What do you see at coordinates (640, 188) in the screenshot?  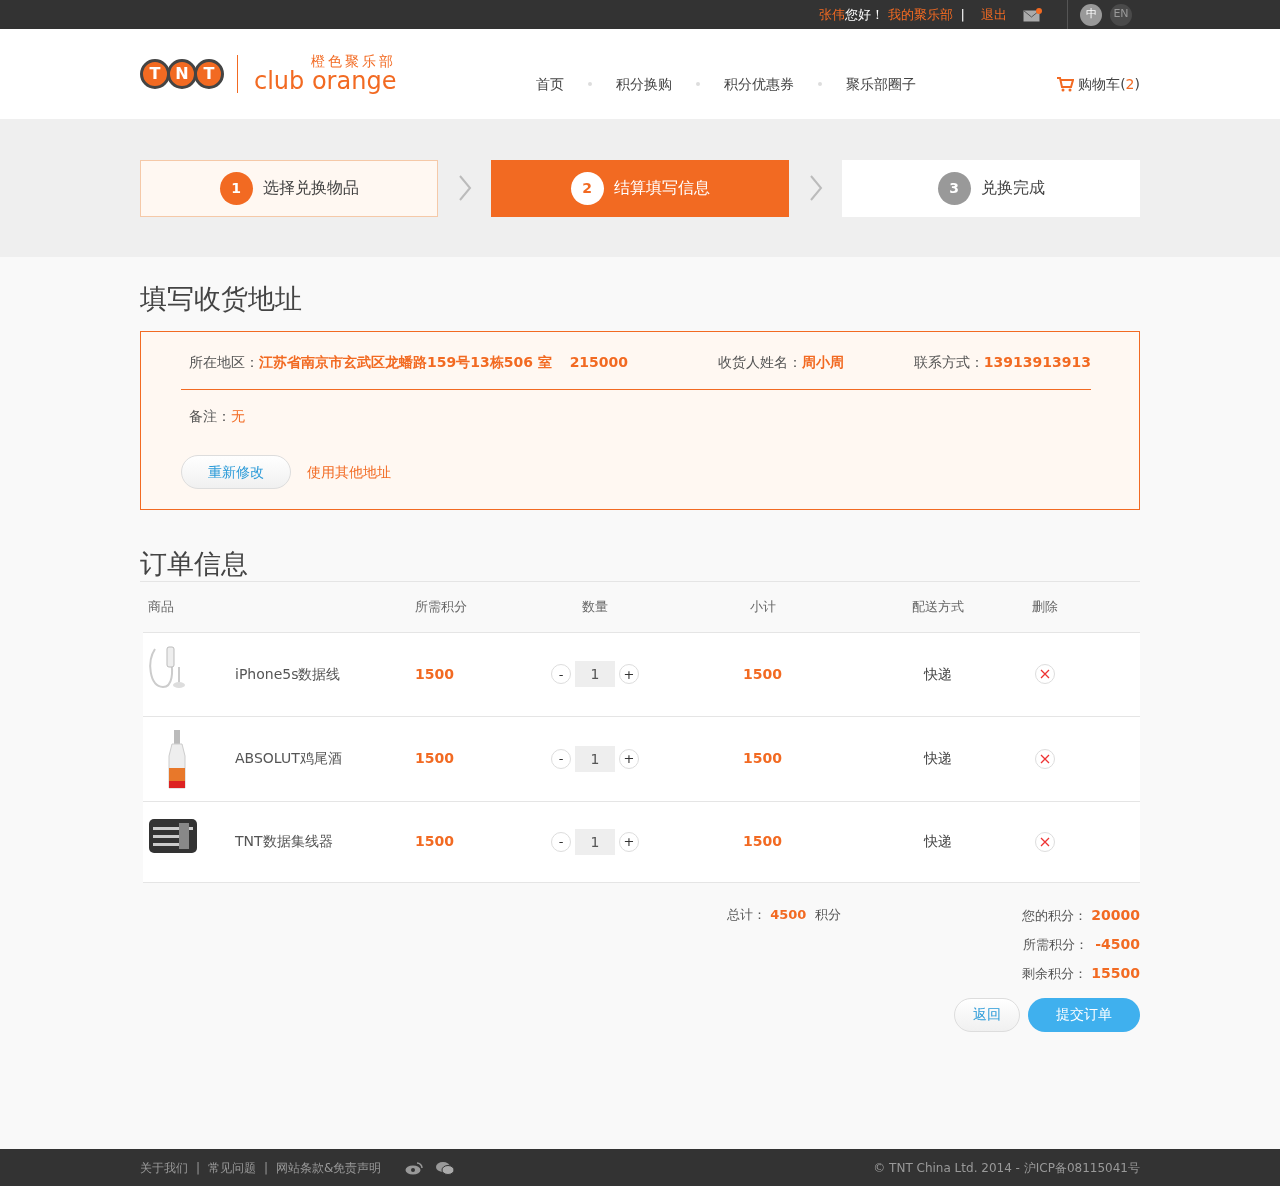 I see `step-item: 2 结算填写信息` at bounding box center [640, 188].